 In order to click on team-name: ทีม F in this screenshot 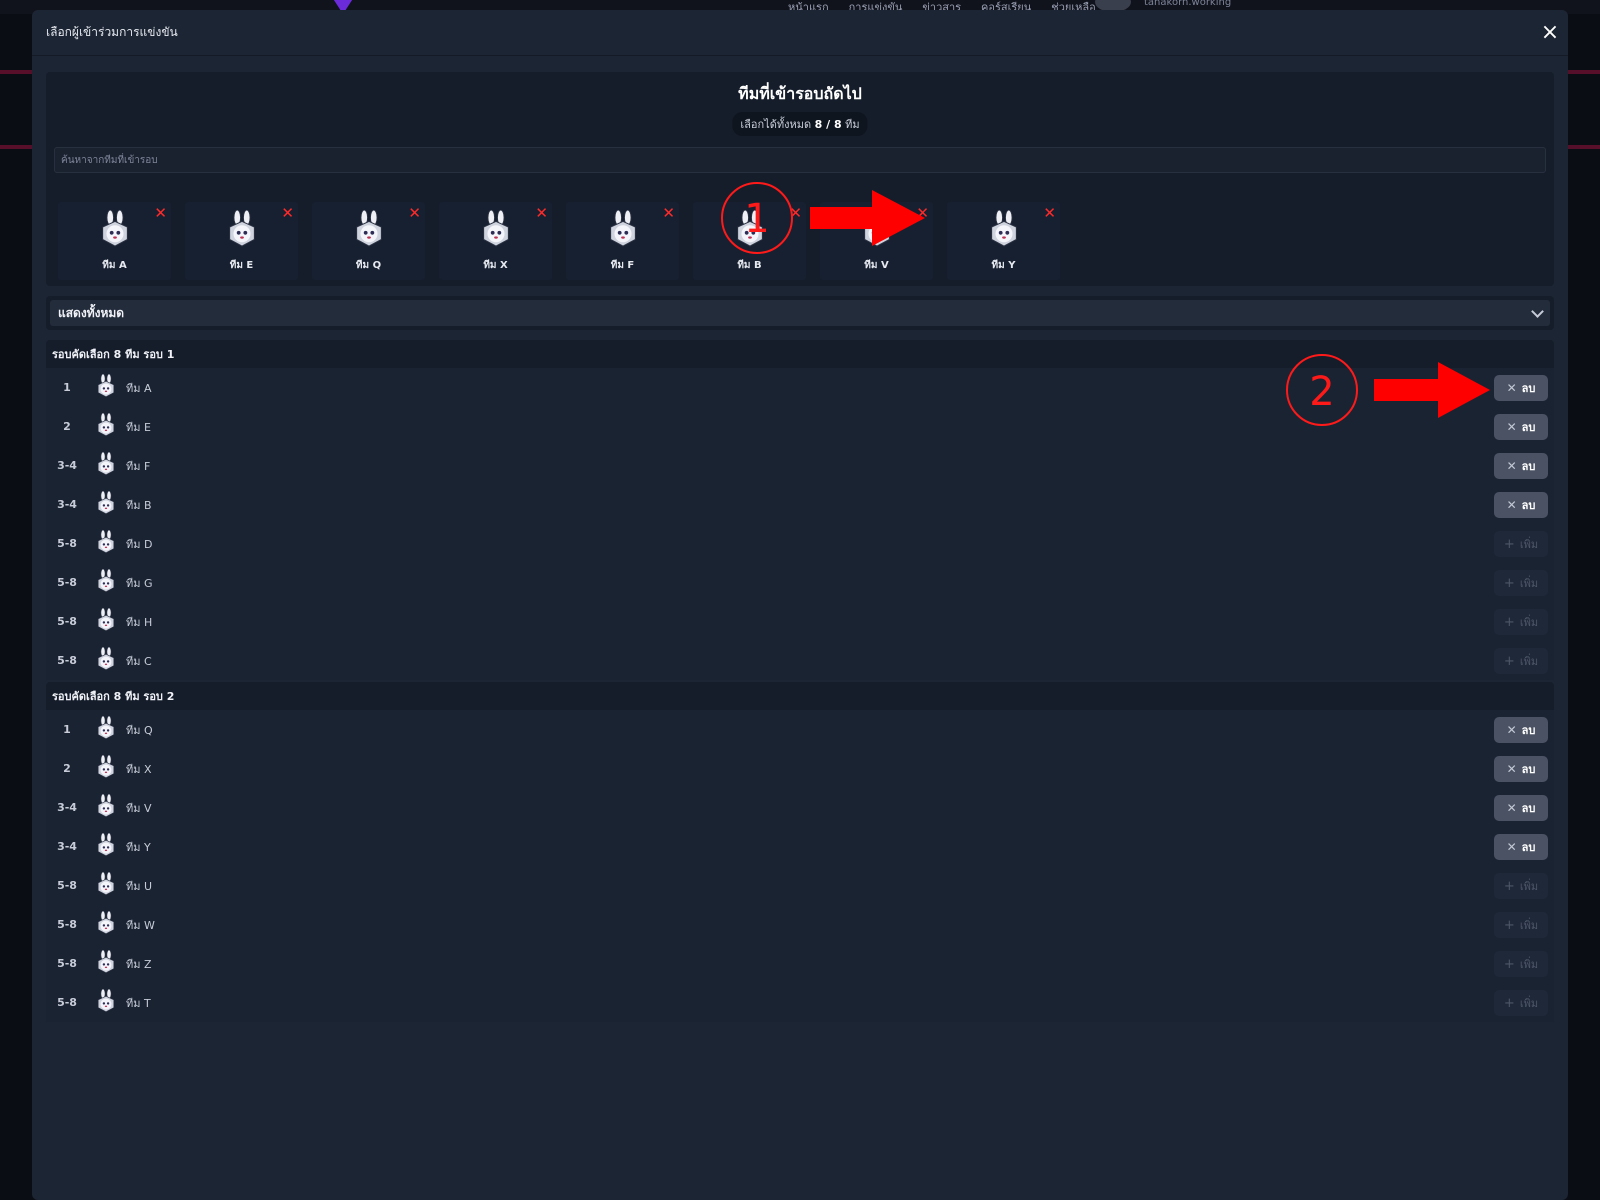, I will do `click(138, 466)`.